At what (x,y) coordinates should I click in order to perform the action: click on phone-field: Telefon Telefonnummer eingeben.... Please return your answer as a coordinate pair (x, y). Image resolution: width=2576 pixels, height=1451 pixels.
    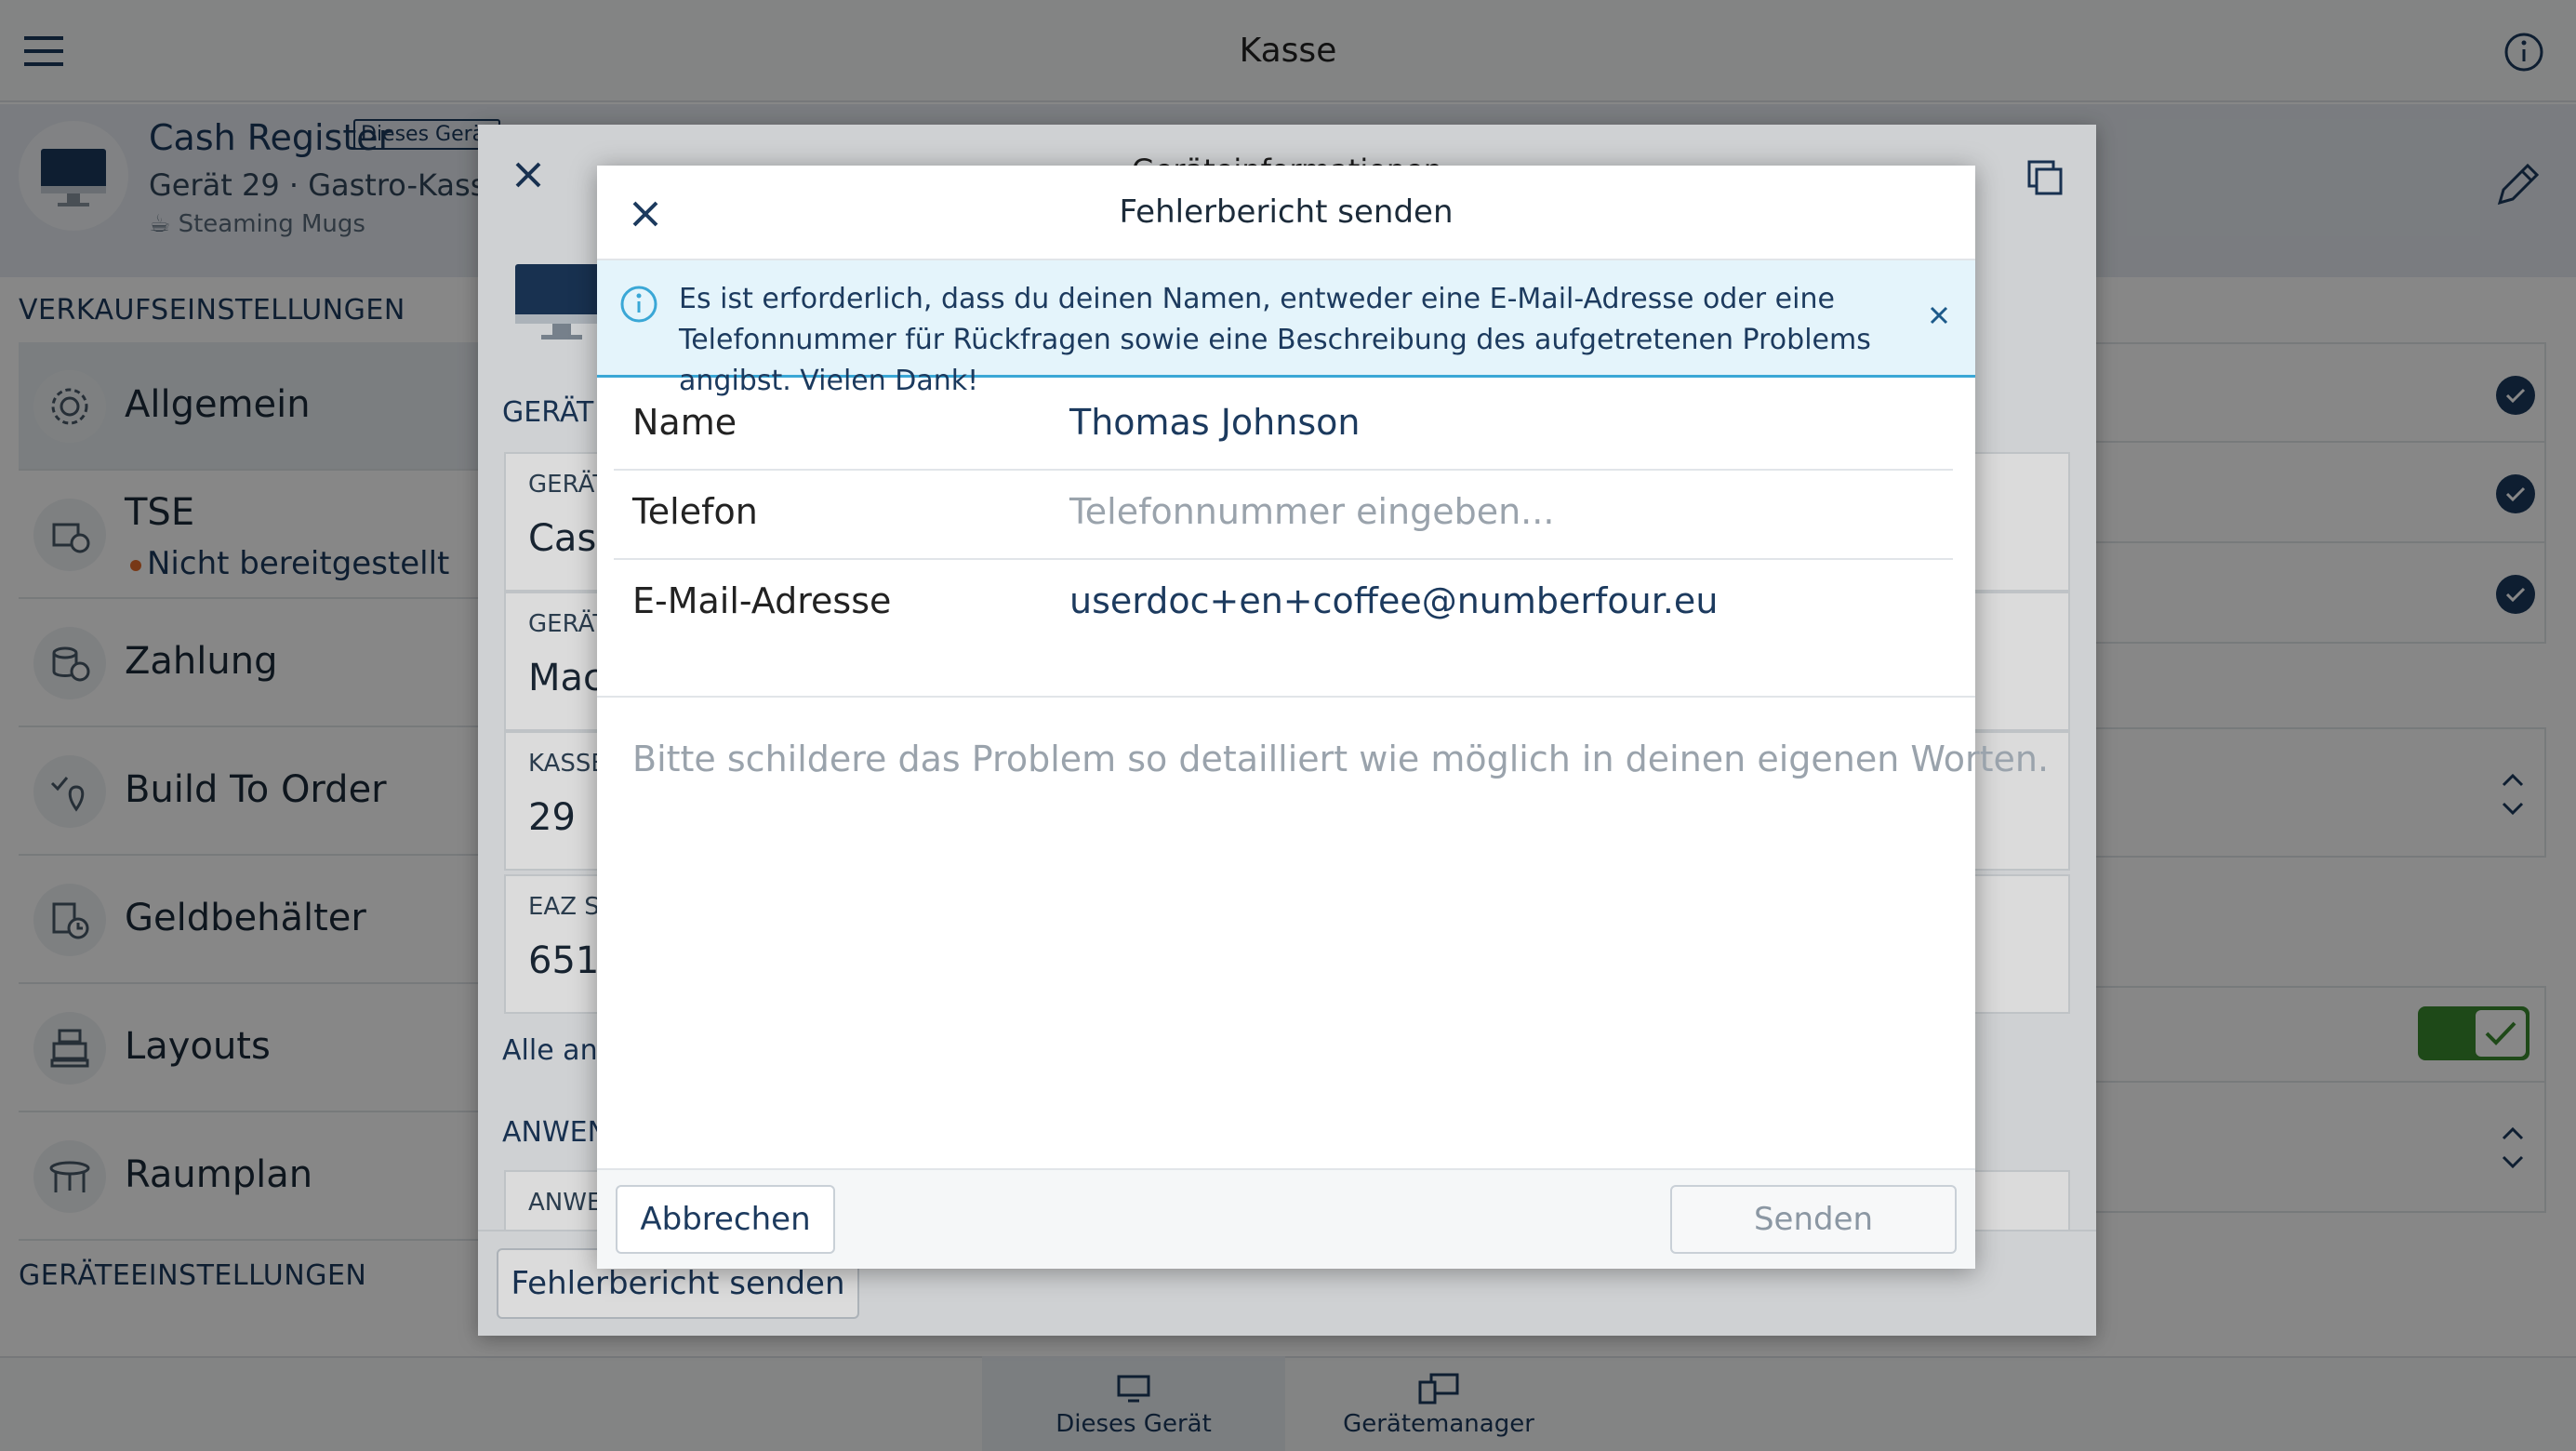
    Looking at the image, I should click on (1283, 515).